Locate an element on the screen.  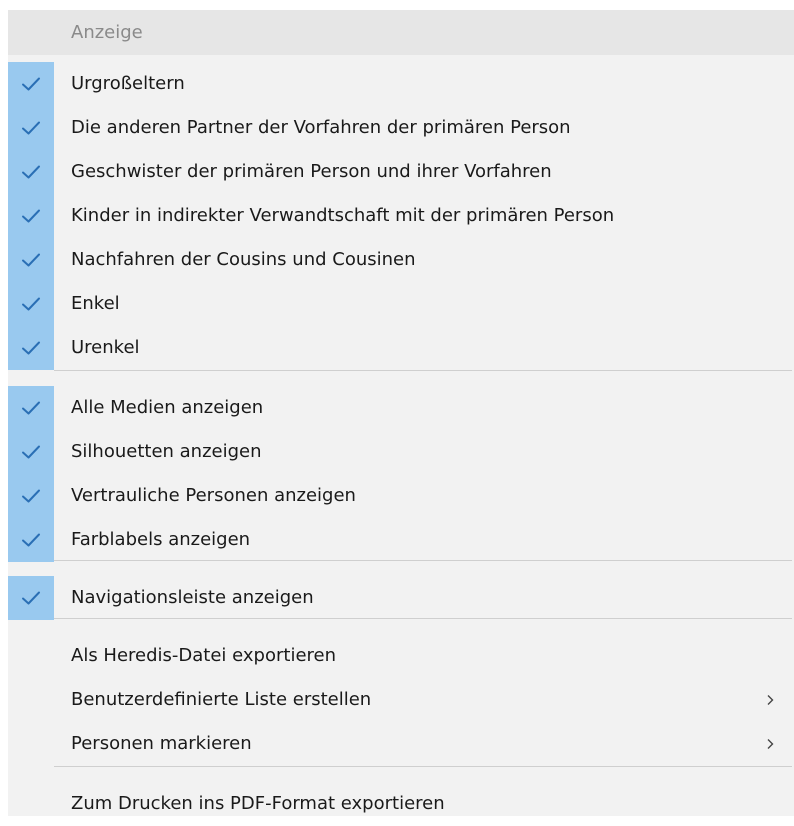
menu-item-als-heredis-datei-exportieren: Als Heredis-Datei exportieren is located at coordinates (401, 656).